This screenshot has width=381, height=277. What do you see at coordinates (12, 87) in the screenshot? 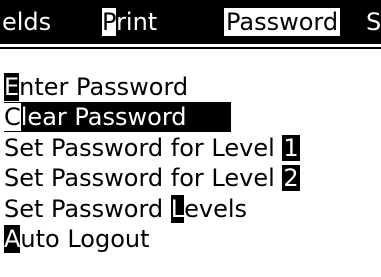
I see `hotkey-letter: E` at bounding box center [12, 87].